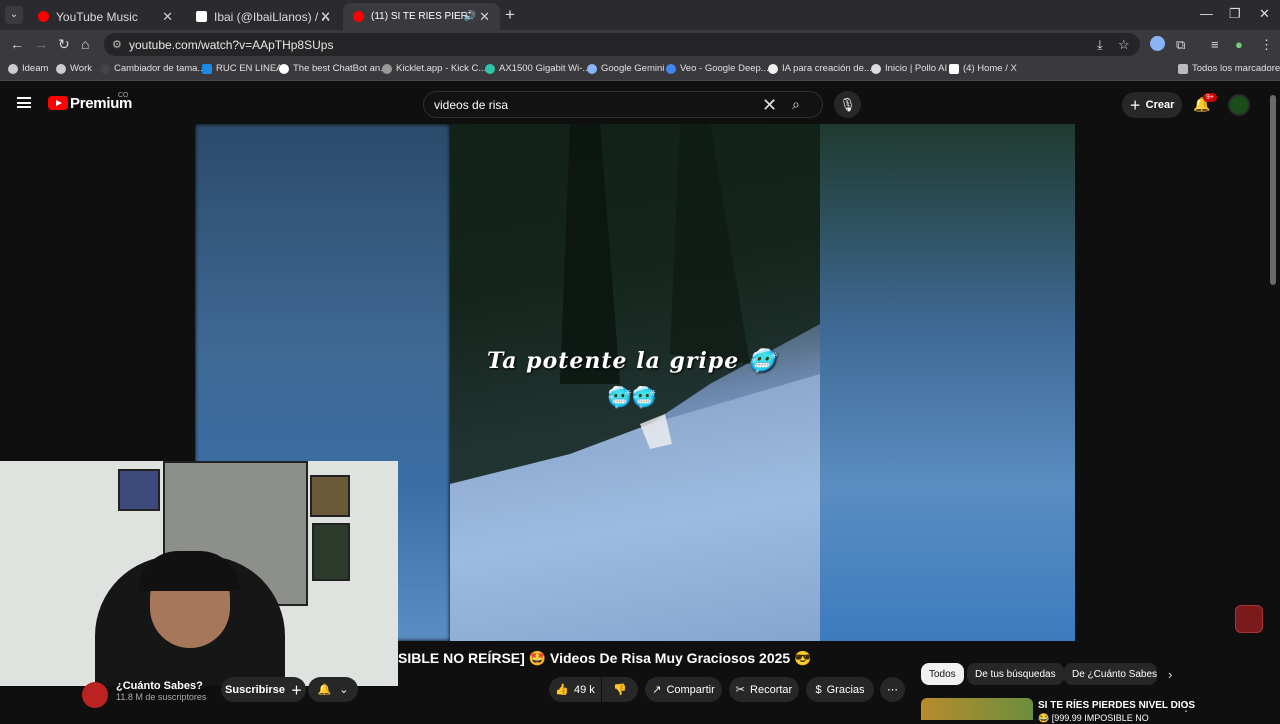 The image size is (1280, 724). I want to click on channel-name: ¿Cuánto Sabes?, so click(159, 686).